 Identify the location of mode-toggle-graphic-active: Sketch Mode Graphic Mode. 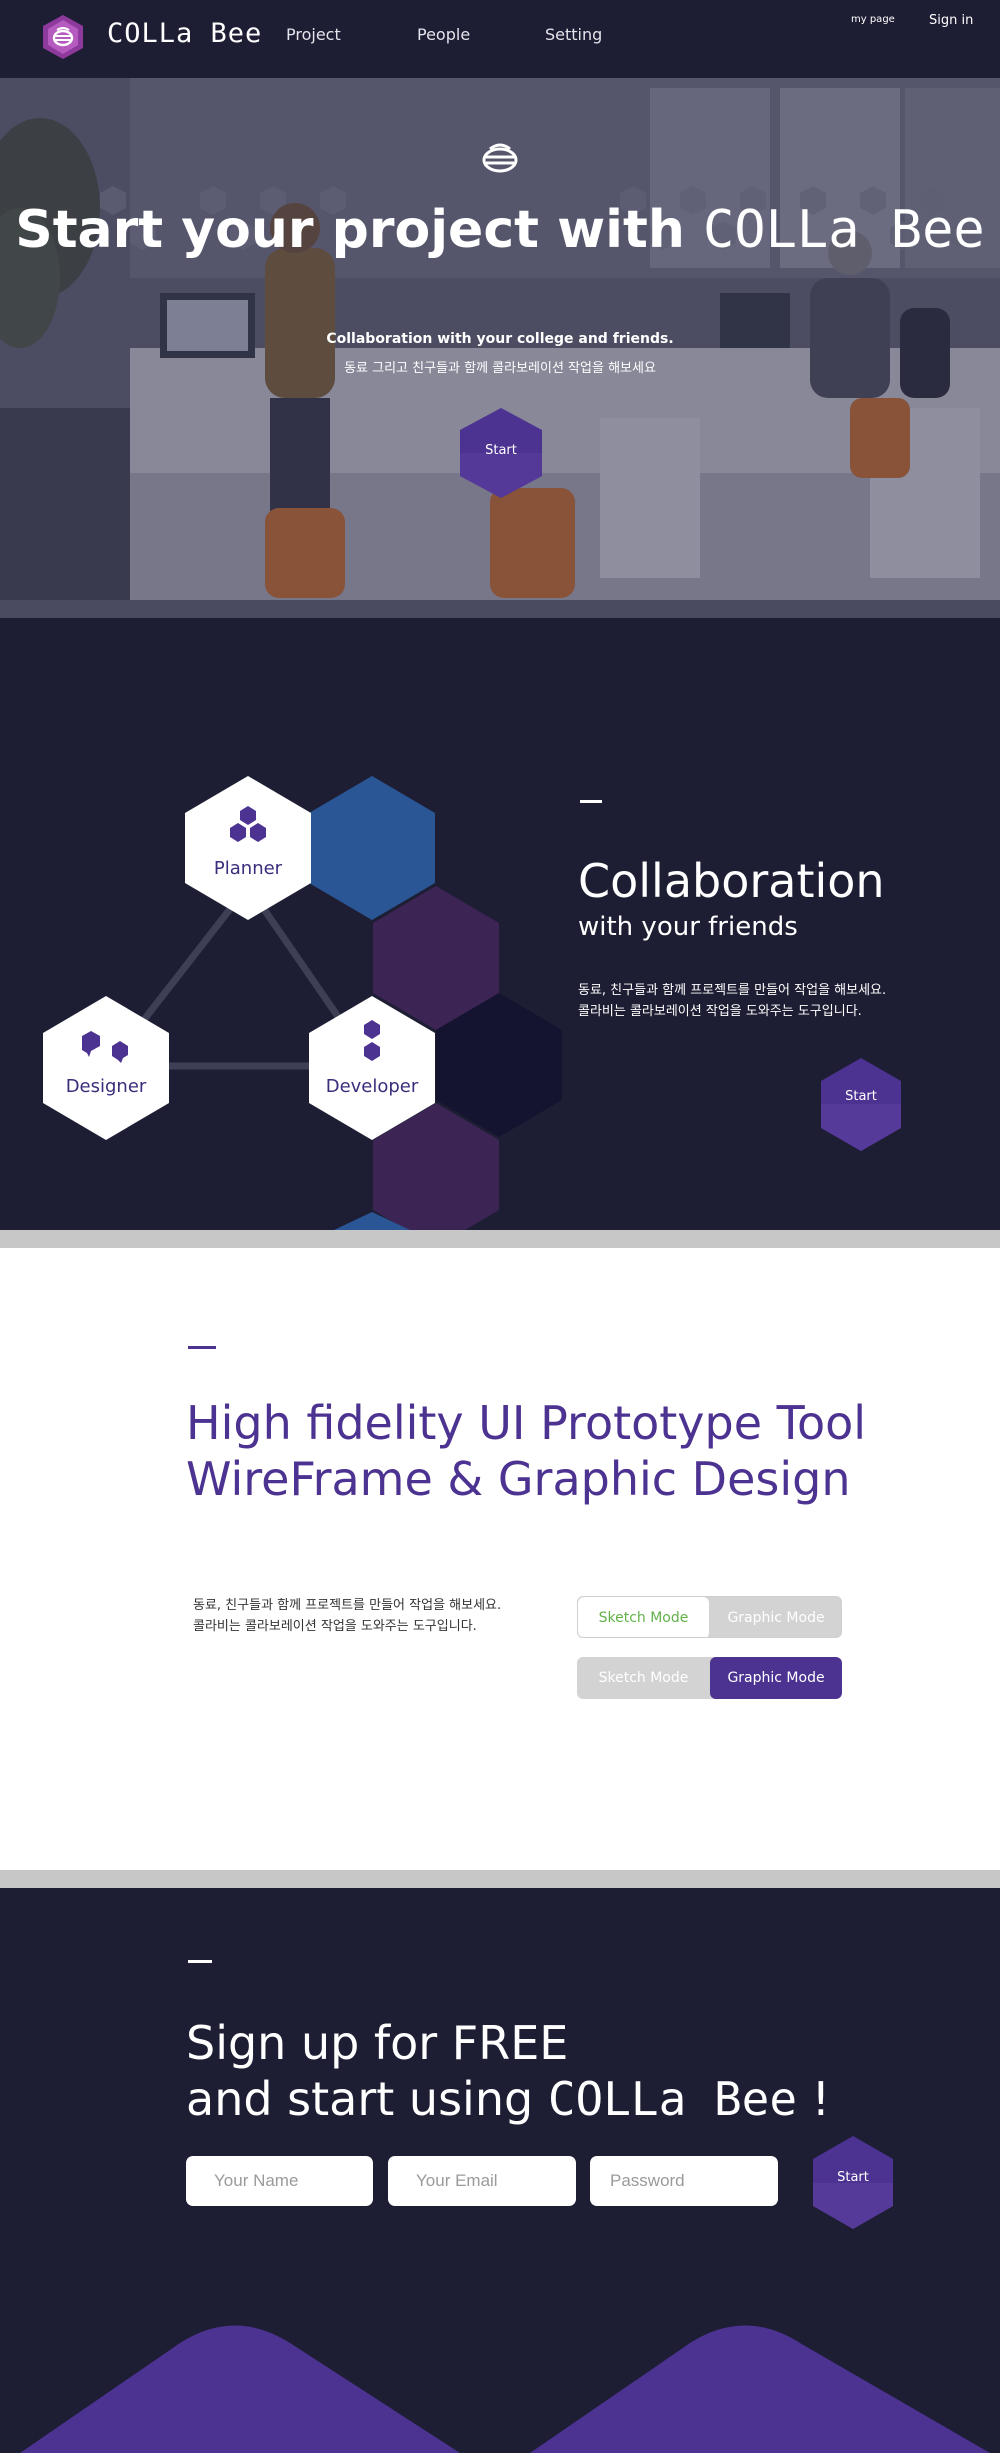
(709, 1678).